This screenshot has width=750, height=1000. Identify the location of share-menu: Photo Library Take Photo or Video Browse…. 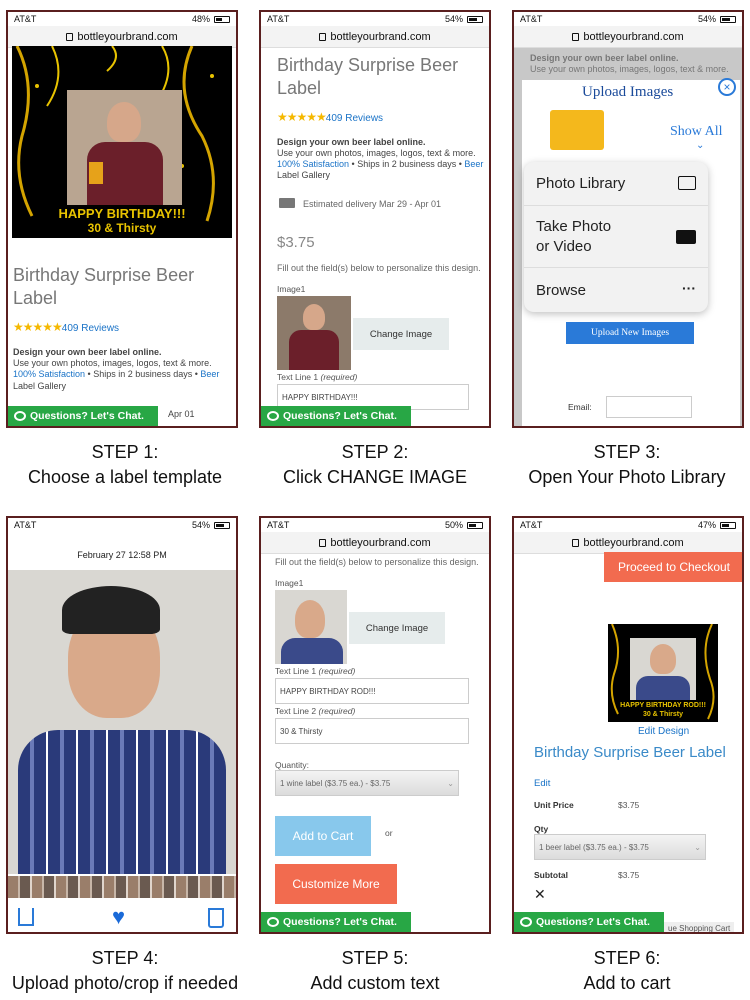
(616, 237).